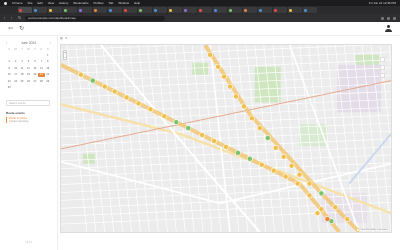  What do you see at coordinates (28, 120) in the screenshot?
I see `event-item: Route 12 active 3 stops reporting` at bounding box center [28, 120].